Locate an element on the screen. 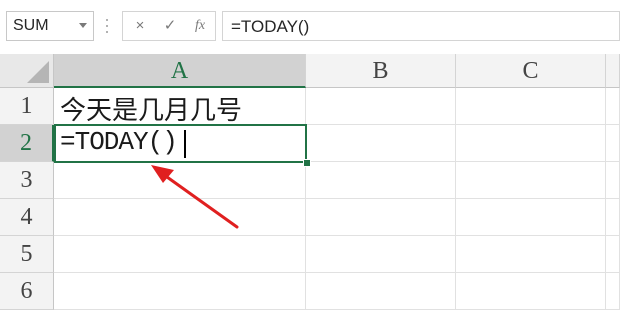 Image resolution: width=620 pixels, height=310 pixels. column-header-a: A is located at coordinates (180, 71).